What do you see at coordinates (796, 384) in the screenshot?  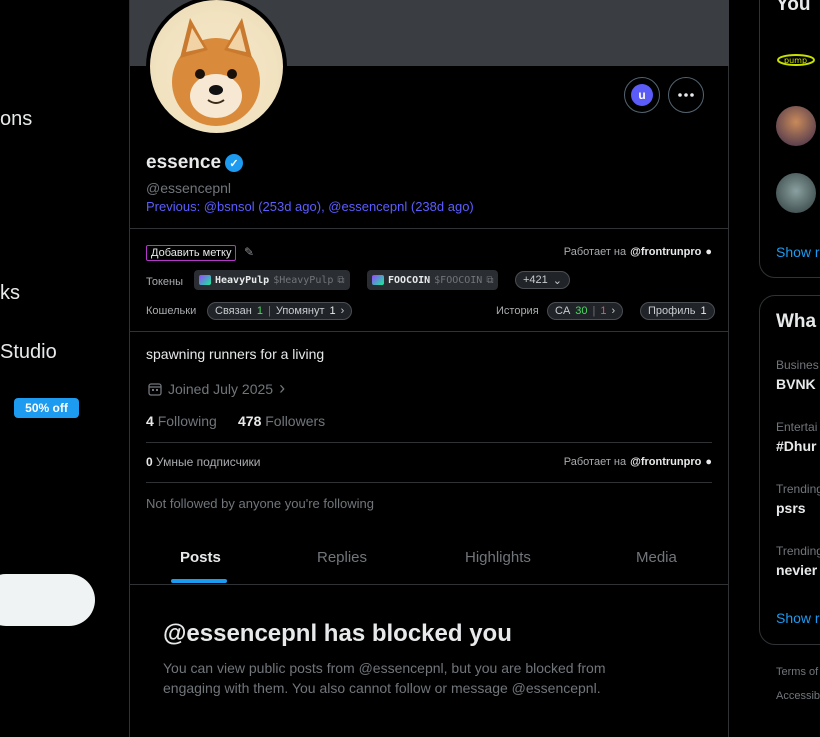 I see `trend-name: BVNK` at bounding box center [796, 384].